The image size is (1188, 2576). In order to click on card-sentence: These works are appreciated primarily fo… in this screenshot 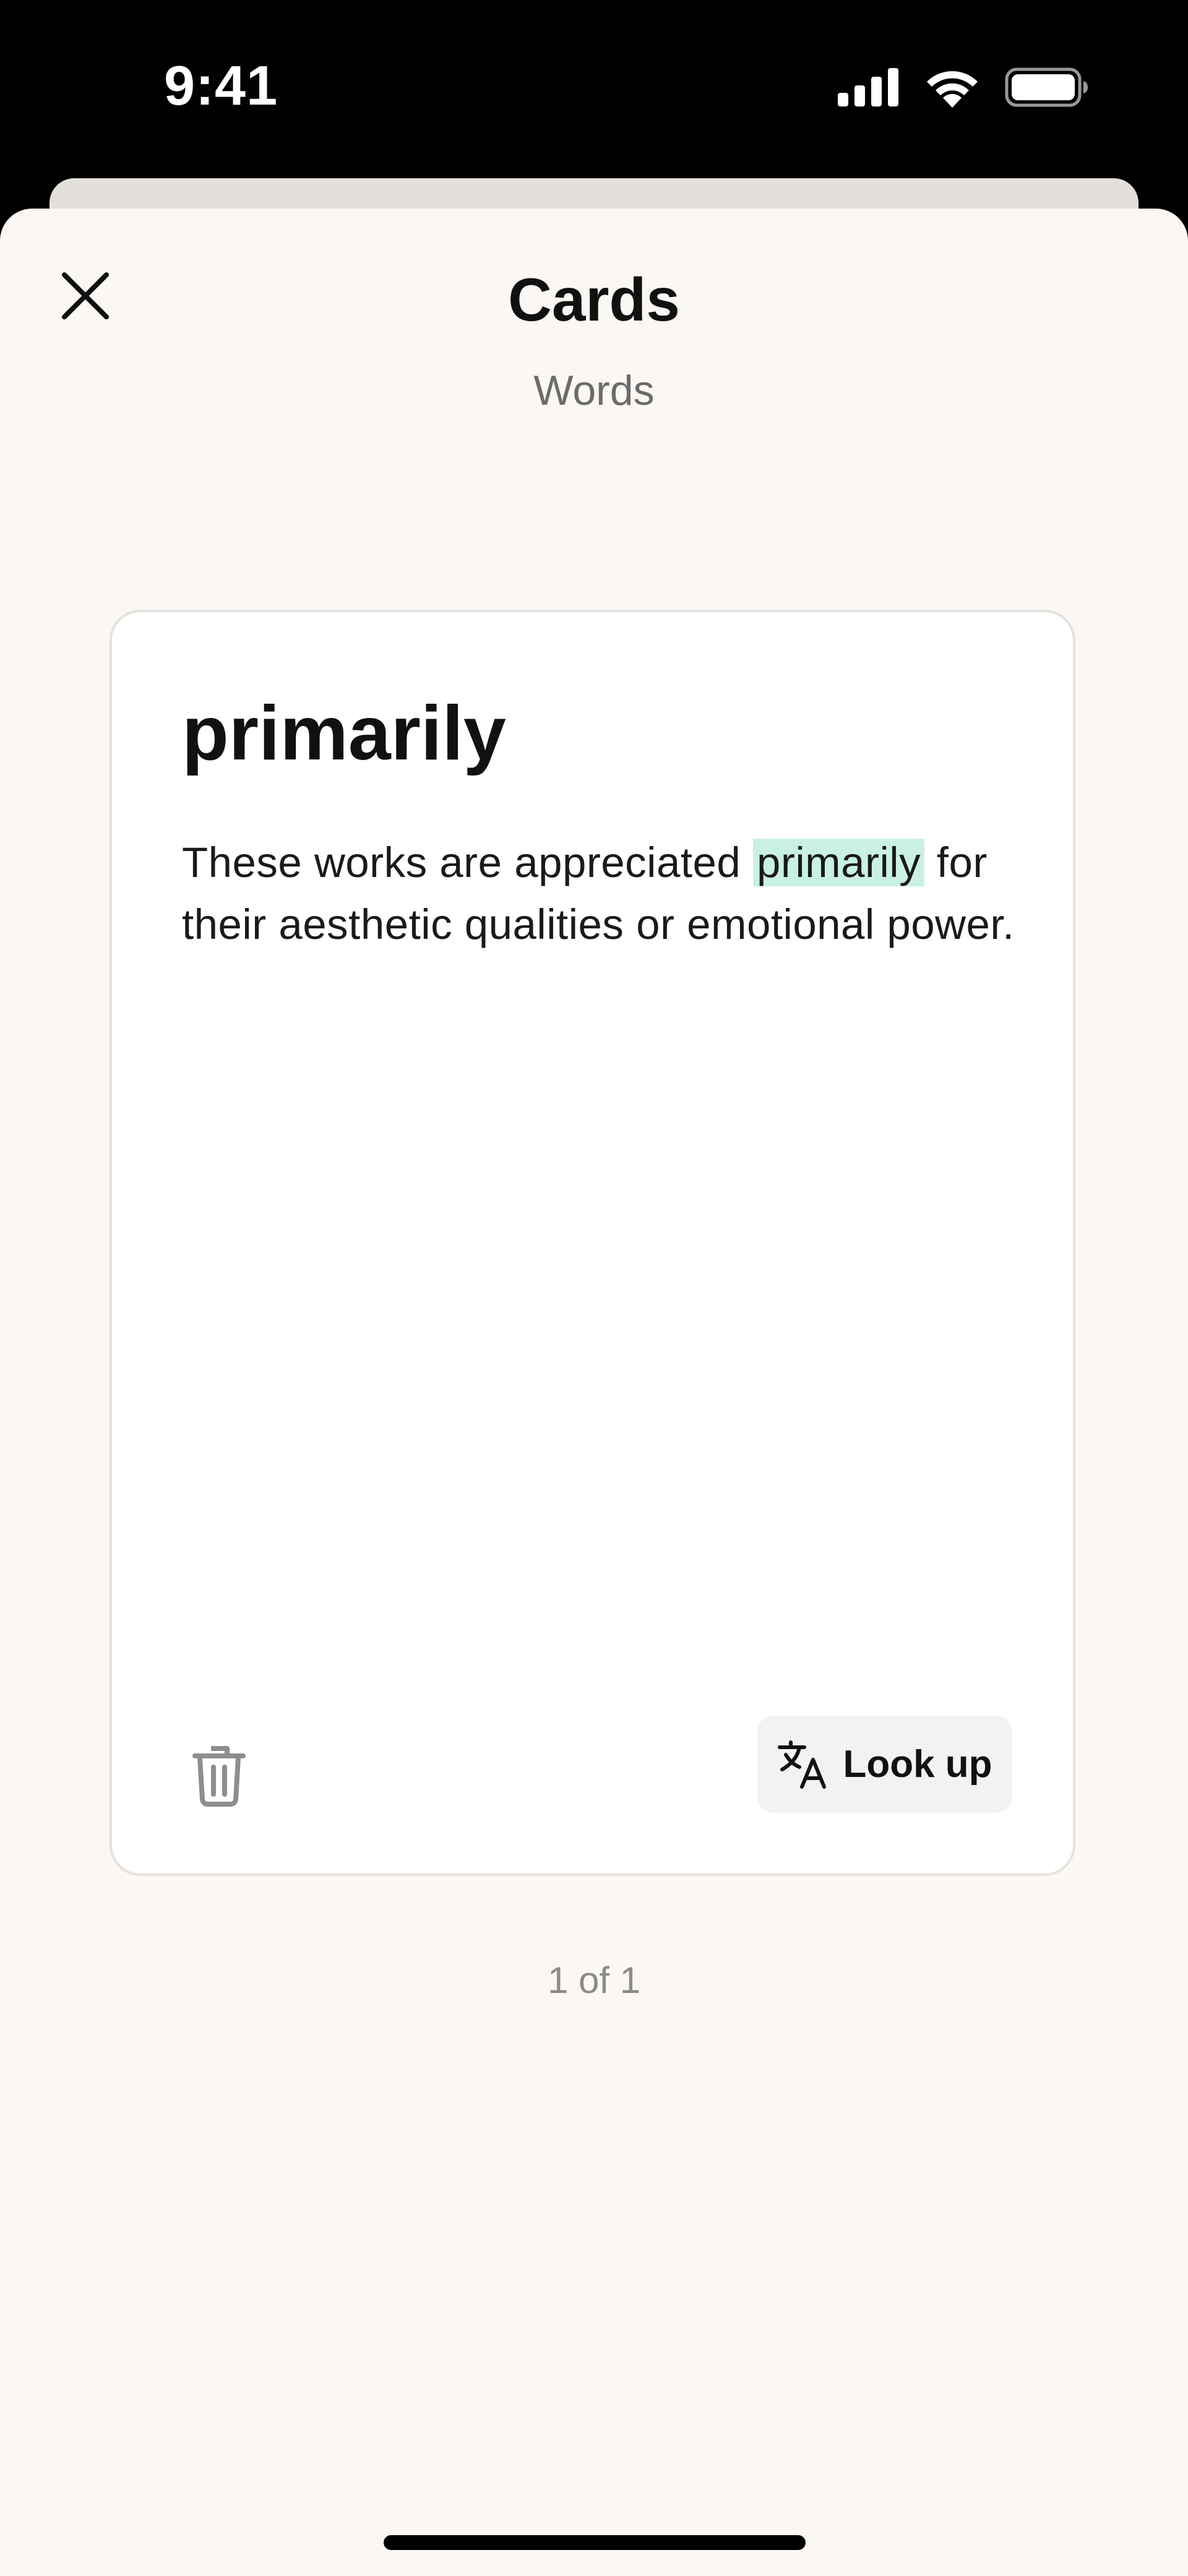, I will do `click(602, 894)`.